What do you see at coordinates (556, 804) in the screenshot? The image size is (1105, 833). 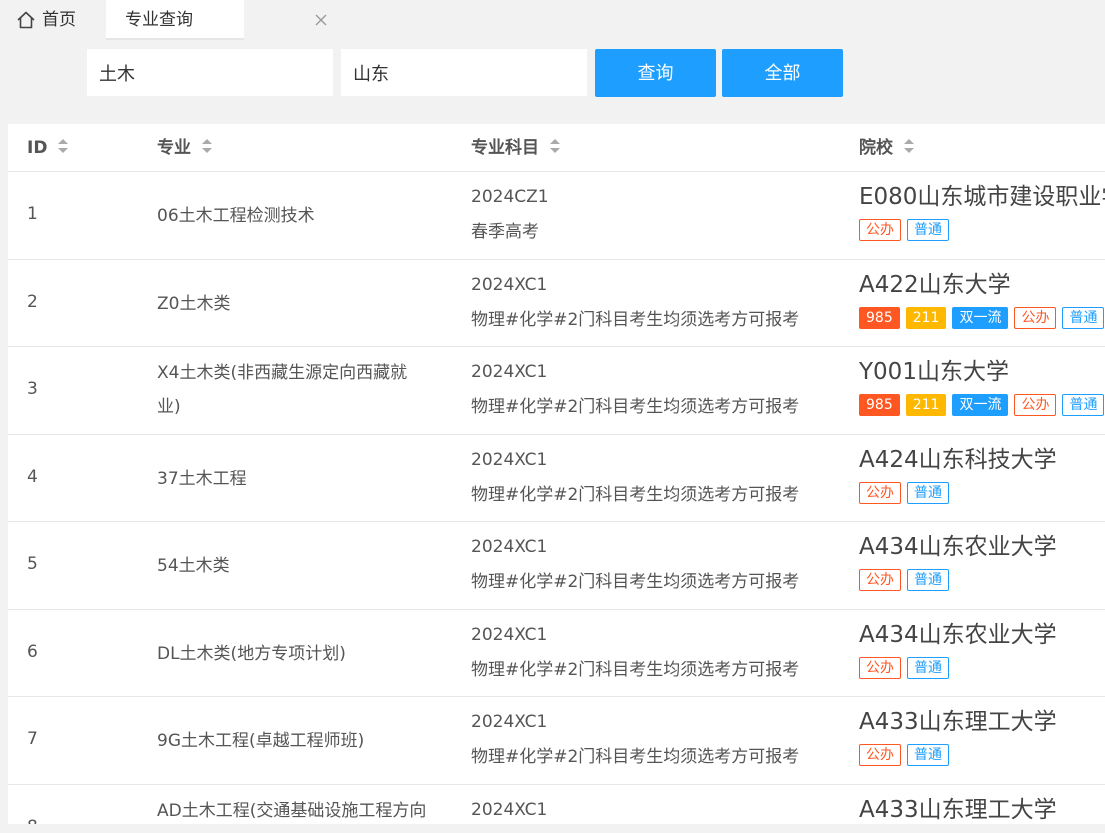 I see `table-row: 8 AD土木工程(交通基础设施工程方向 2024XC1 A433山东理工大学` at bounding box center [556, 804].